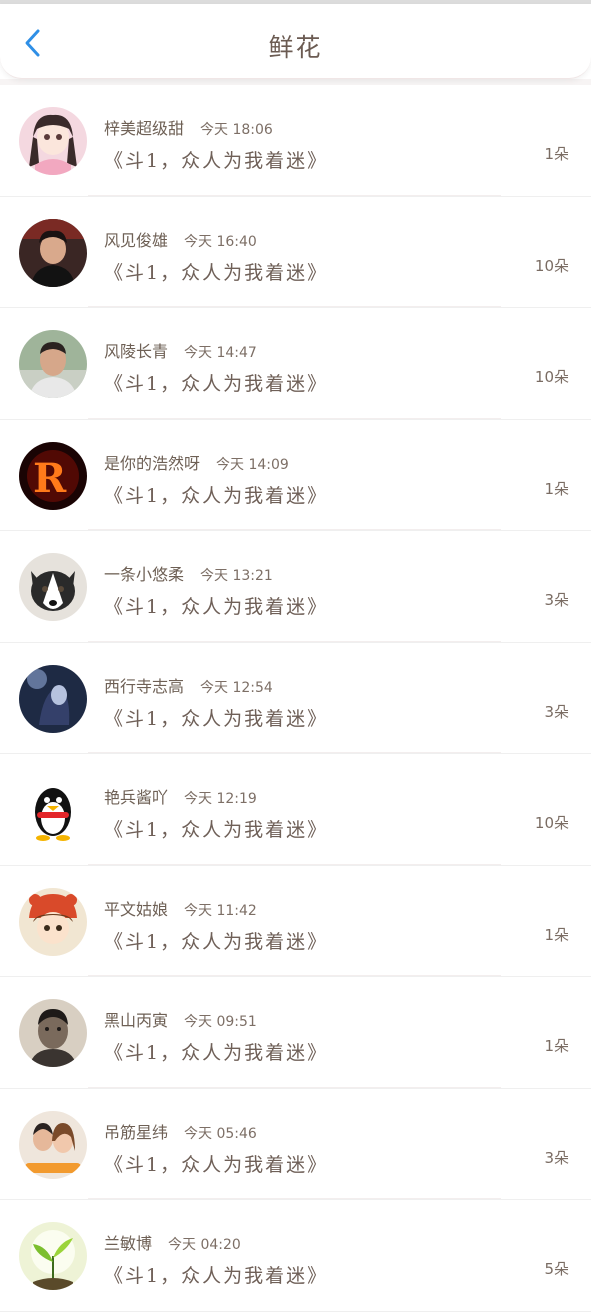  What do you see at coordinates (136, 1132) in the screenshot?
I see `user-name: 吊筋星纬` at bounding box center [136, 1132].